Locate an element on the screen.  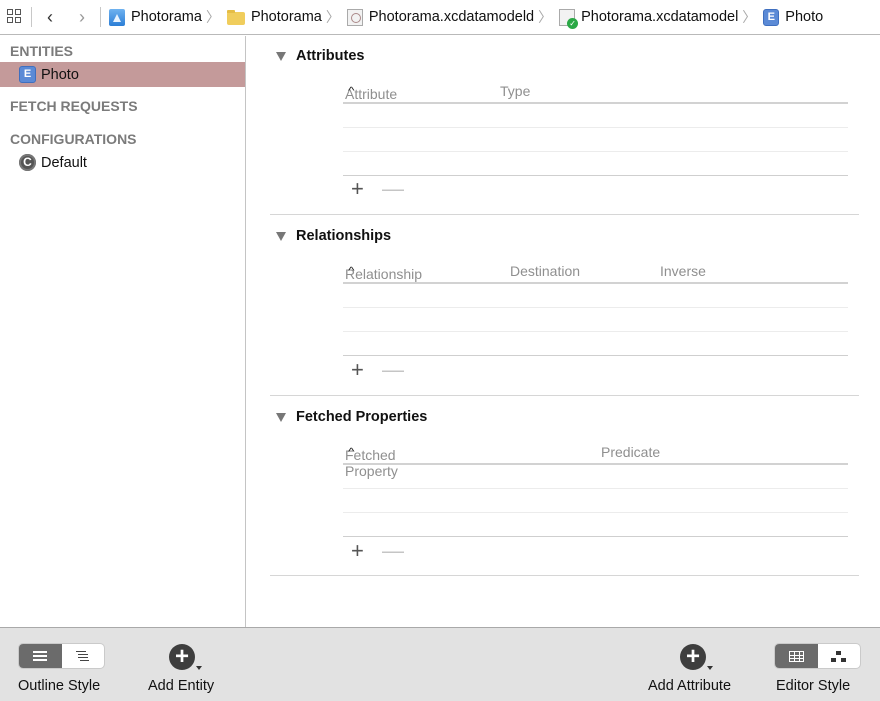
breadcrumb-project: Photorama 〉 is located at coordinates (168, 17).